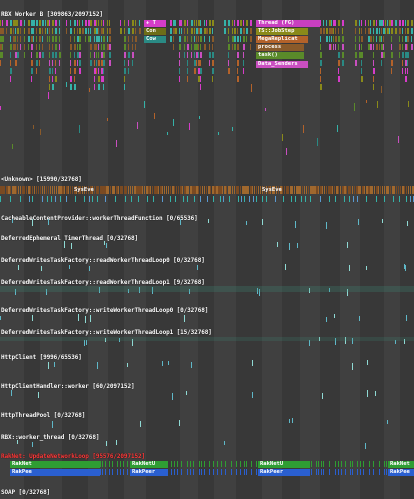 The height and width of the screenshot is (499, 414). I want to click on track-httpclienthandler: HttpClientHandler::worker [60/2097152], so click(207, 390).